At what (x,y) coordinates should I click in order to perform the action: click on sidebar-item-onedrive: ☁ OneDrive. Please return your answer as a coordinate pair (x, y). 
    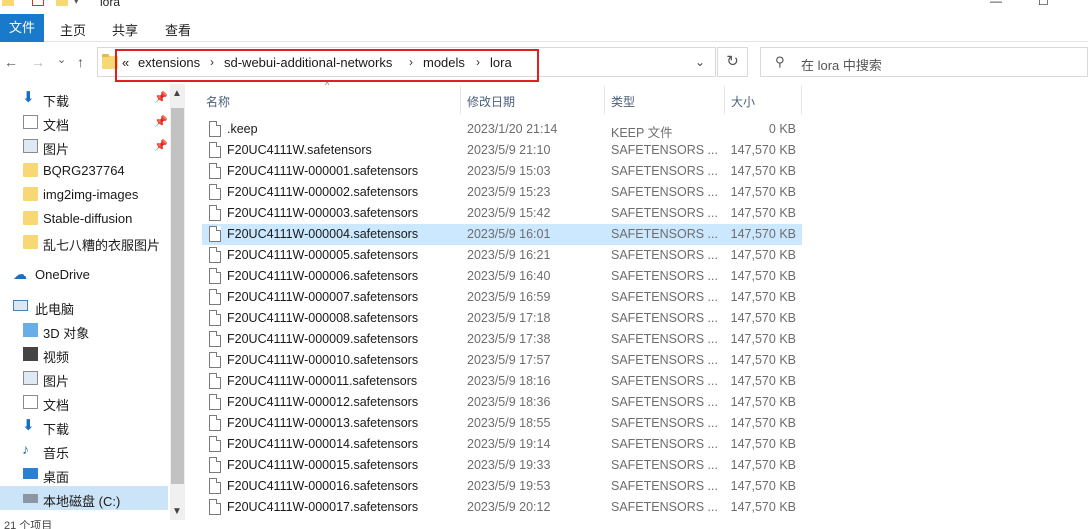
    Looking at the image, I should click on (84, 274).